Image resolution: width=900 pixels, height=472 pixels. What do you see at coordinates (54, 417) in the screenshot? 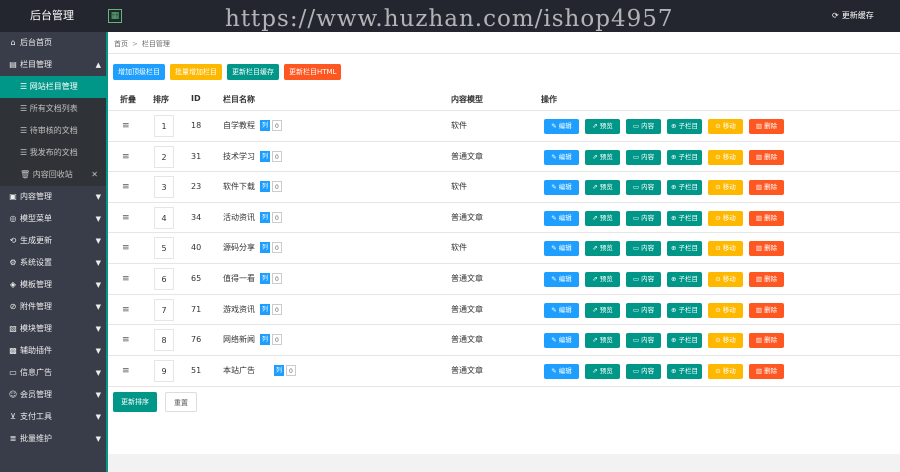
I see `sidebar-item-pay: ⊻ 支付工具 ▼` at bounding box center [54, 417].